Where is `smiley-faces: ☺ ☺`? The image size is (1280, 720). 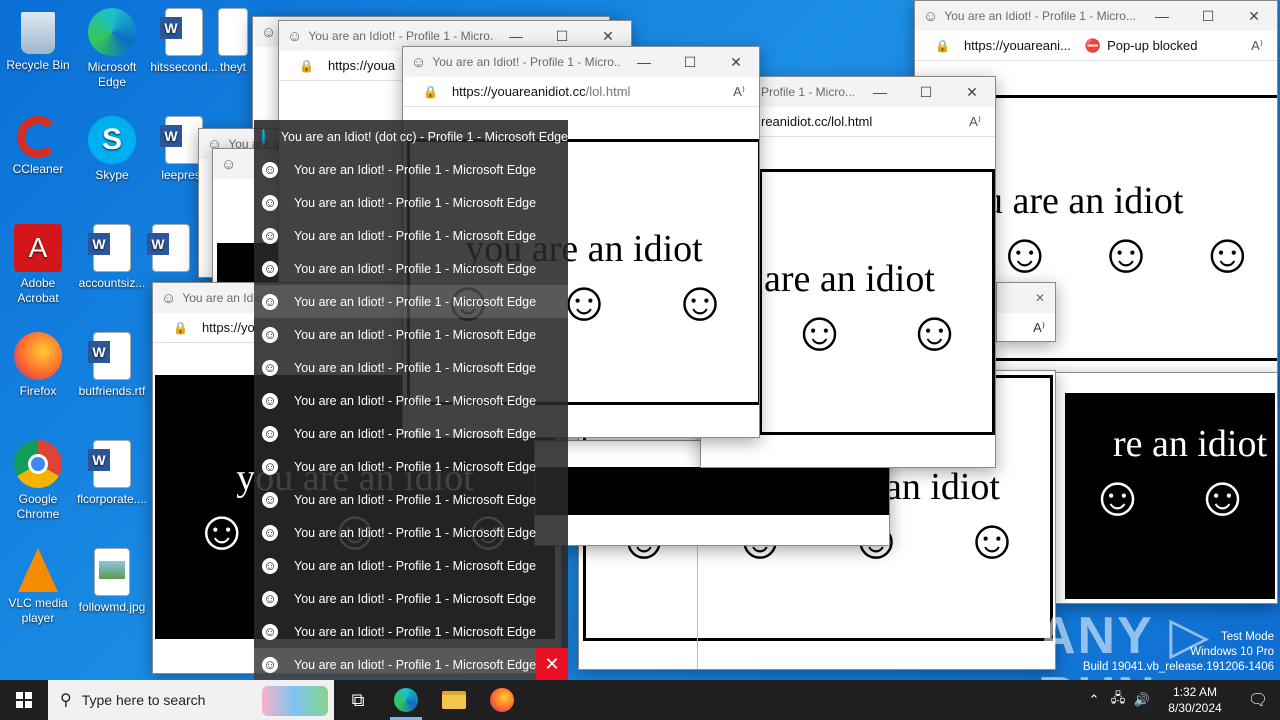 smiley-faces: ☺ ☺ is located at coordinates (877, 332).